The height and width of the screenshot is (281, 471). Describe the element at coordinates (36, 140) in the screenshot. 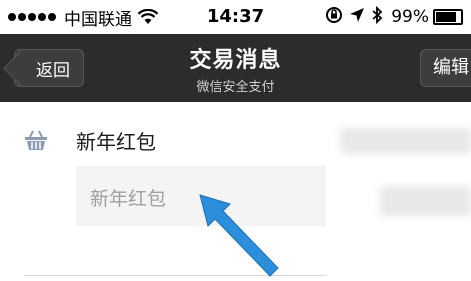

I see `basket-icon` at that location.